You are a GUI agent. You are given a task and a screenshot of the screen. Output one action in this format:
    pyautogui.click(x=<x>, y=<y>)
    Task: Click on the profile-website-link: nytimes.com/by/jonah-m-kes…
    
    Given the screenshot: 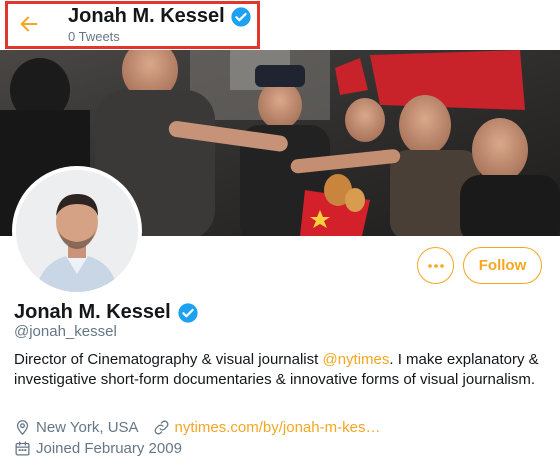 What is the action you would take?
    pyautogui.click(x=278, y=427)
    